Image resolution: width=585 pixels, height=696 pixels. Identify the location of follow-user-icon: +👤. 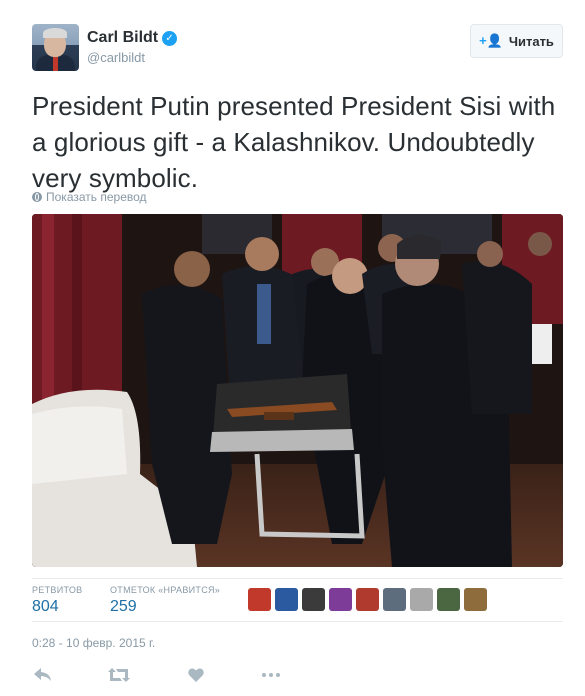
(491, 40).